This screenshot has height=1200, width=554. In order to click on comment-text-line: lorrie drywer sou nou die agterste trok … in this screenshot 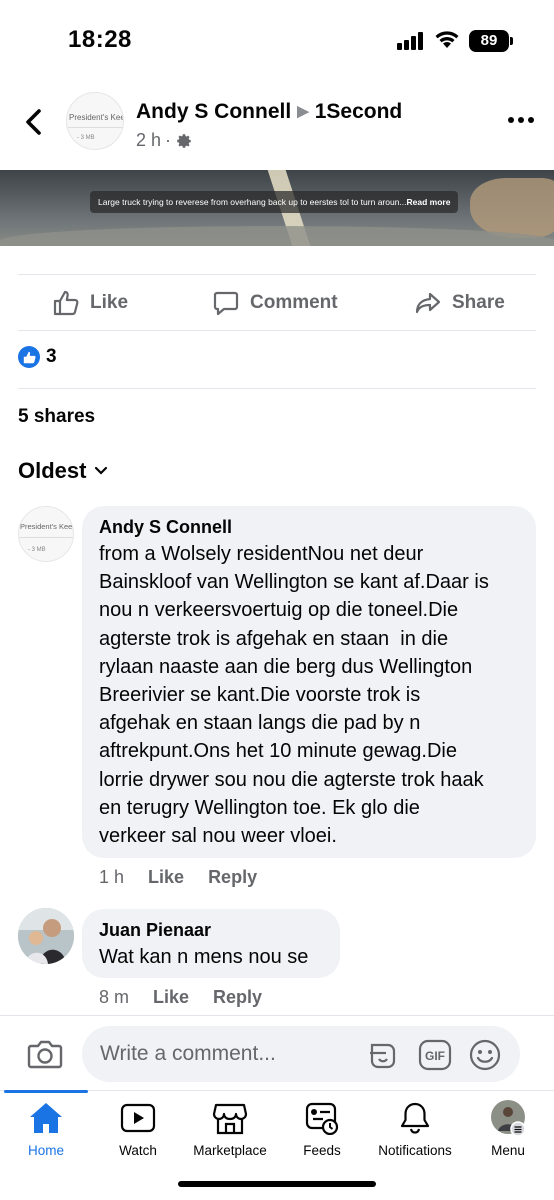, I will do `click(291, 779)`.